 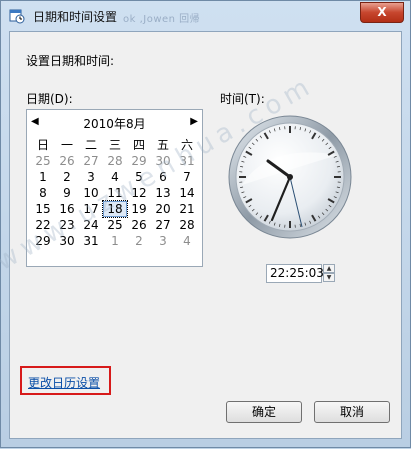 What do you see at coordinates (43, 209) in the screenshot?
I see `calendar-day: 15` at bounding box center [43, 209].